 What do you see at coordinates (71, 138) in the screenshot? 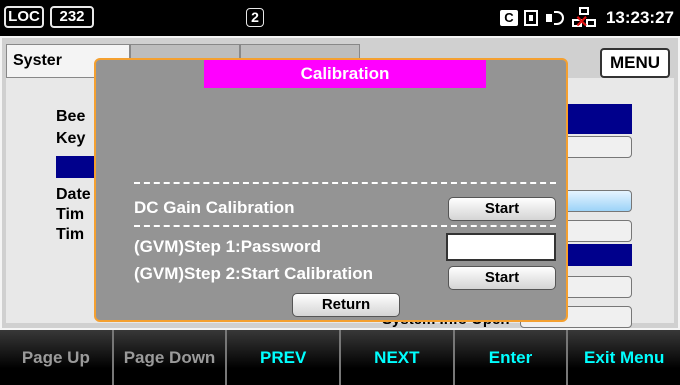
I see `background-label: Key` at bounding box center [71, 138].